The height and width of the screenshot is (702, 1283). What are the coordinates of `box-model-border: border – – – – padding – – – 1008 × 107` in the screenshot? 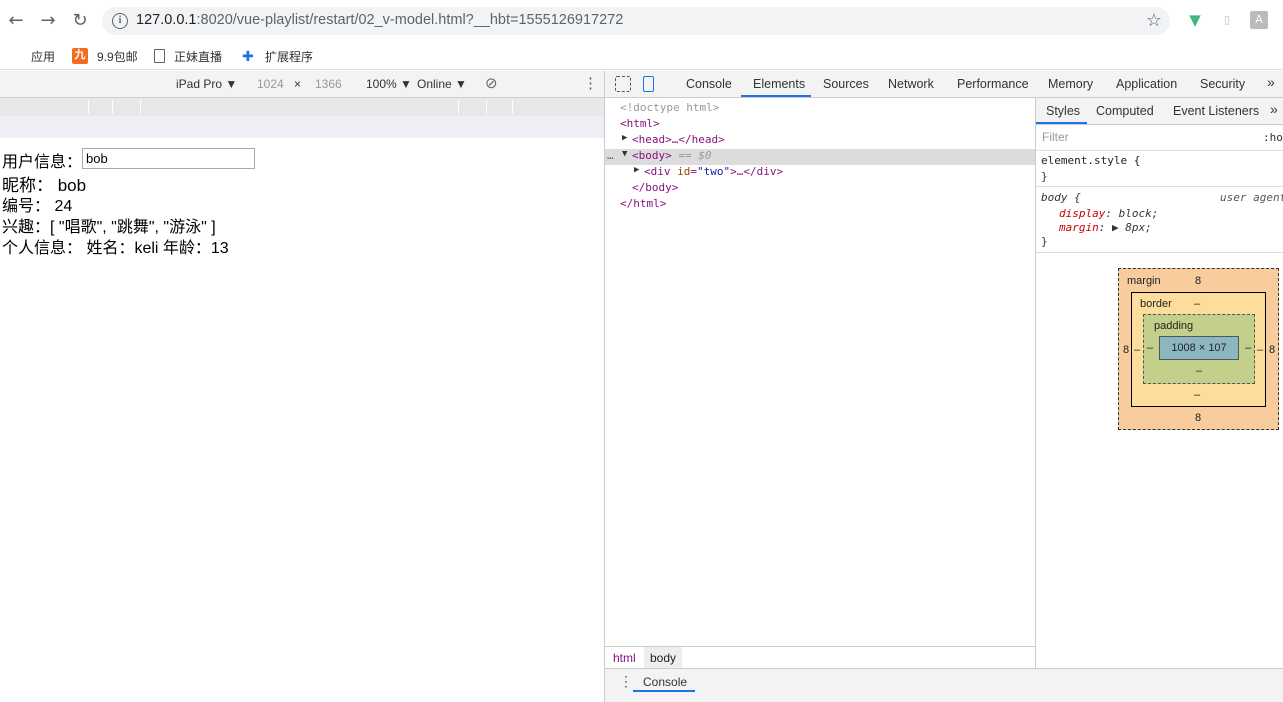 It's located at (1198, 349).